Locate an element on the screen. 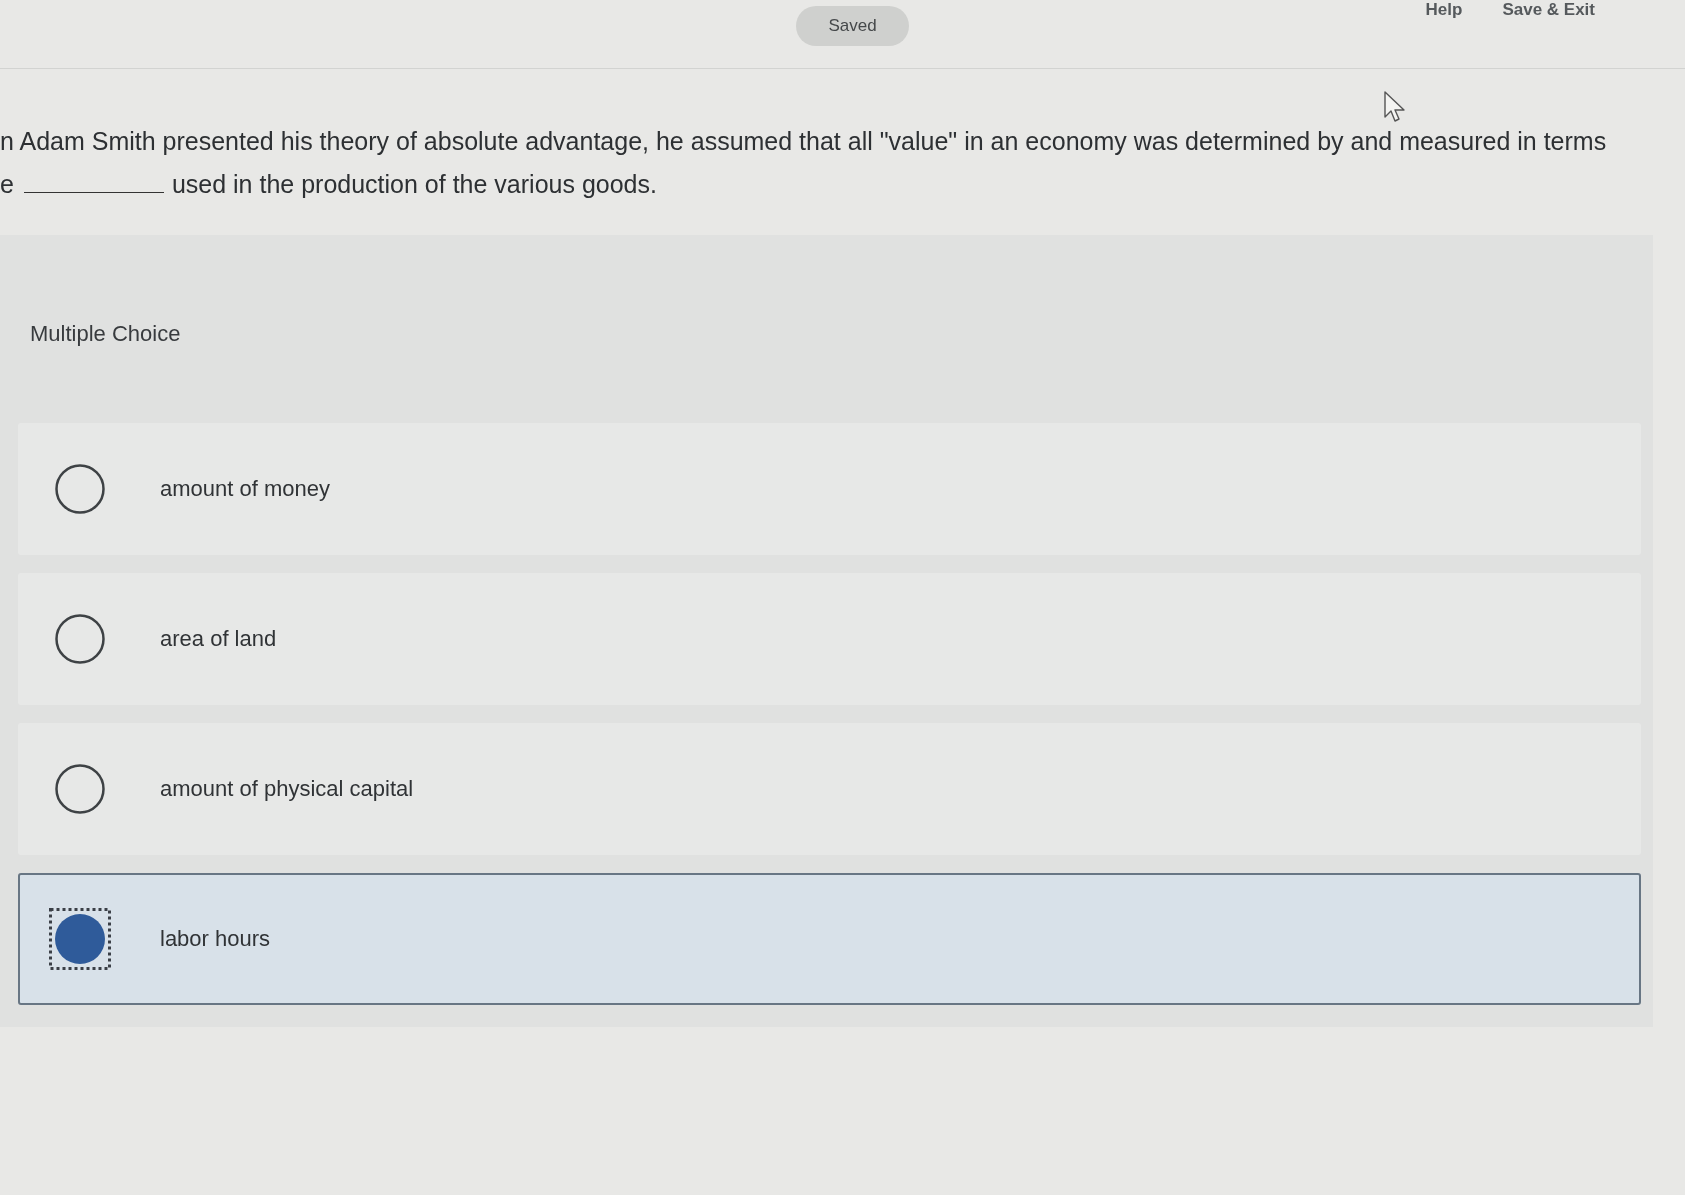 This screenshot has height=1195, width=1685. answer-option: amount of money is located at coordinates (829, 489).